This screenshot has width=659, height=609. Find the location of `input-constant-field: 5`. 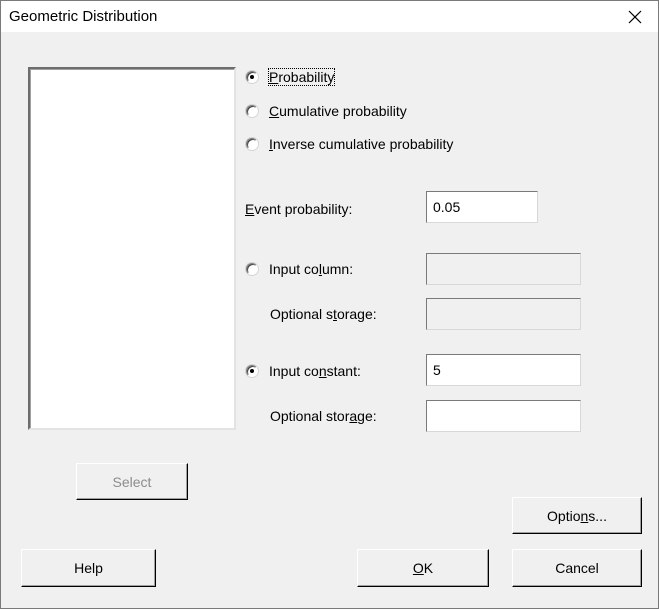

input-constant-field: 5 is located at coordinates (503, 370).